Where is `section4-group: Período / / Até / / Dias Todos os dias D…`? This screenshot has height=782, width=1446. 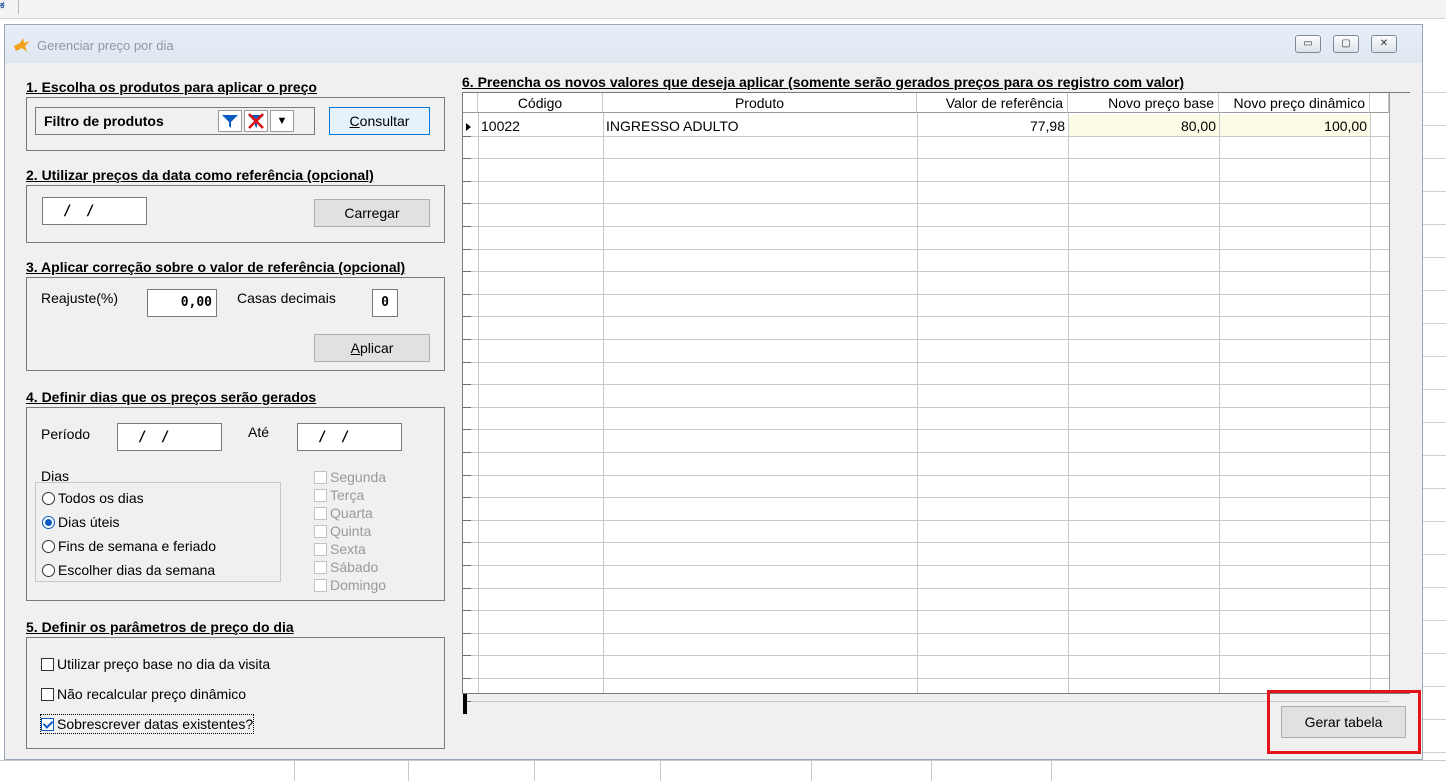
section4-group: Período / / Até / / Dias Todos os dias D… is located at coordinates (235, 504).